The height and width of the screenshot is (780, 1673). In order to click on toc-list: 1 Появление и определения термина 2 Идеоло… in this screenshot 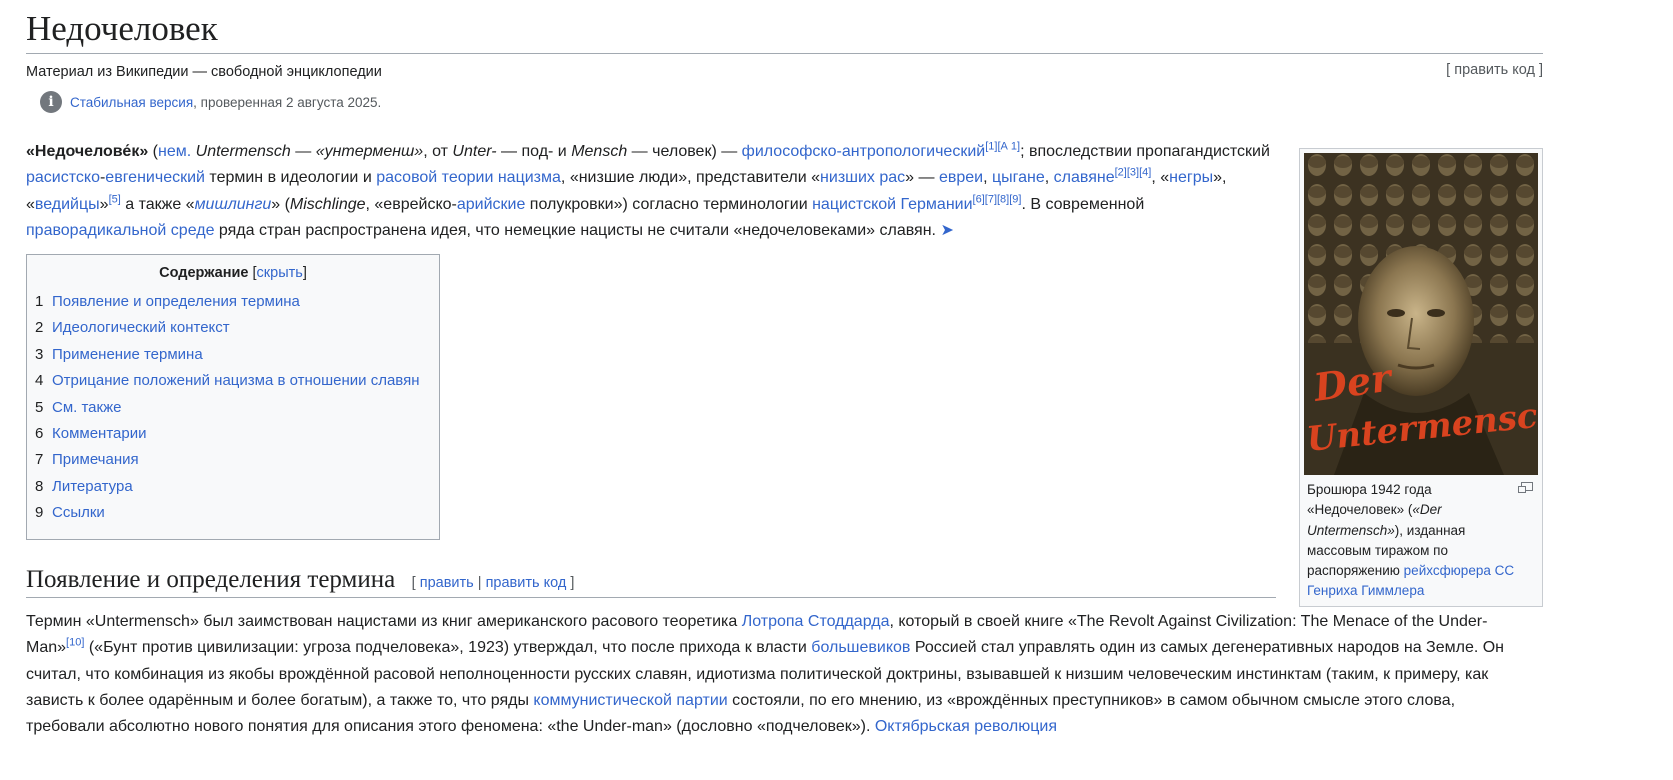, I will do `click(237, 408)`.